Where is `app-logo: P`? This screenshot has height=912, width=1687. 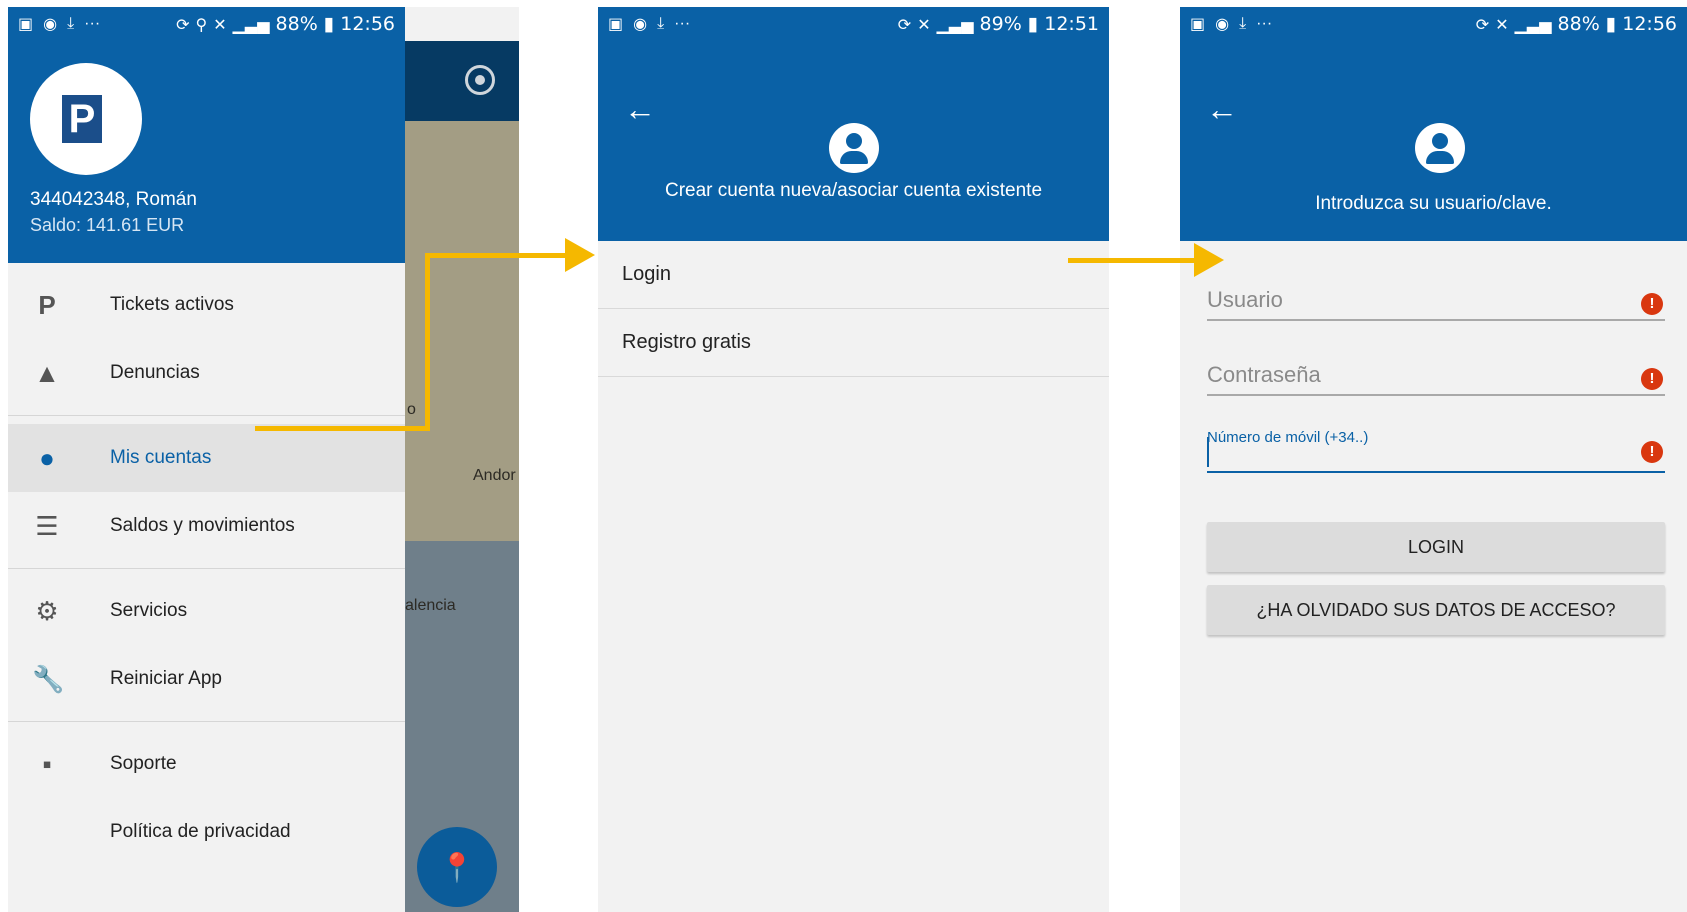 app-logo: P is located at coordinates (86, 119).